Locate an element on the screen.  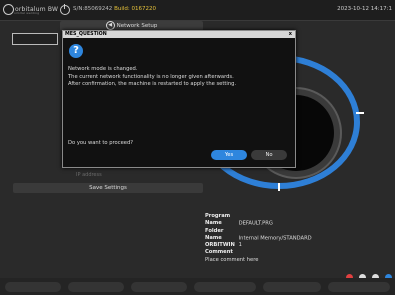
dialog-titlebar: MES_QUESTION x is located at coordinates (179, 34).